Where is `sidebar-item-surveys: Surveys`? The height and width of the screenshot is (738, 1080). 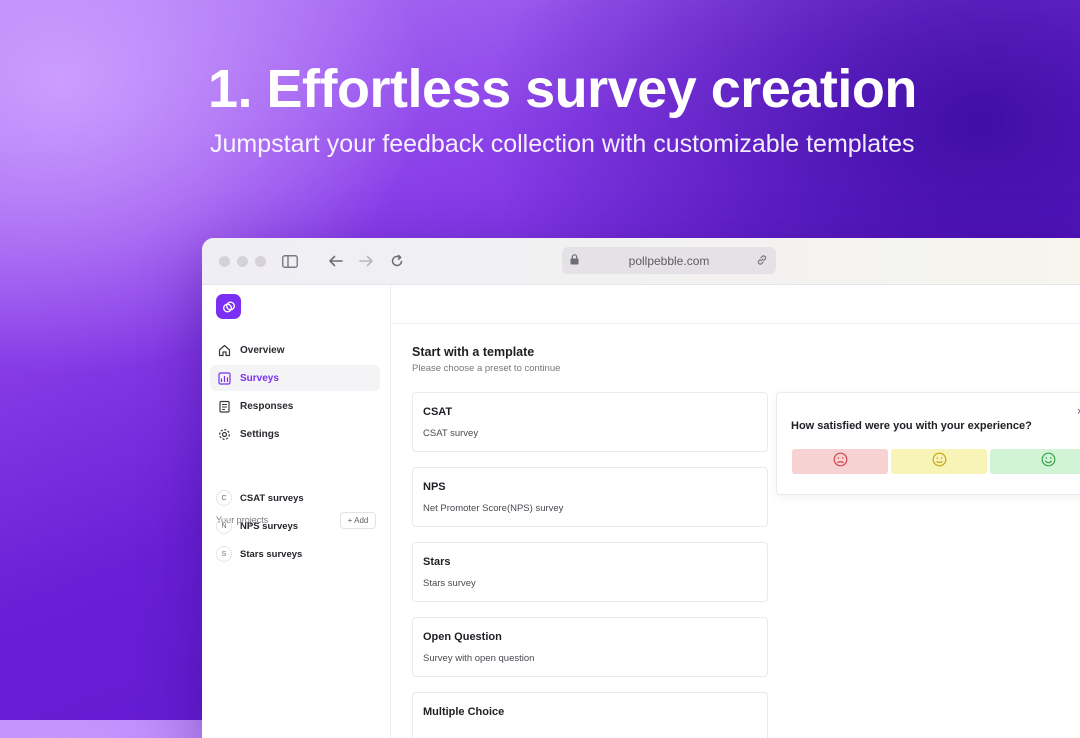
sidebar-item-surveys: Surveys is located at coordinates (295, 378).